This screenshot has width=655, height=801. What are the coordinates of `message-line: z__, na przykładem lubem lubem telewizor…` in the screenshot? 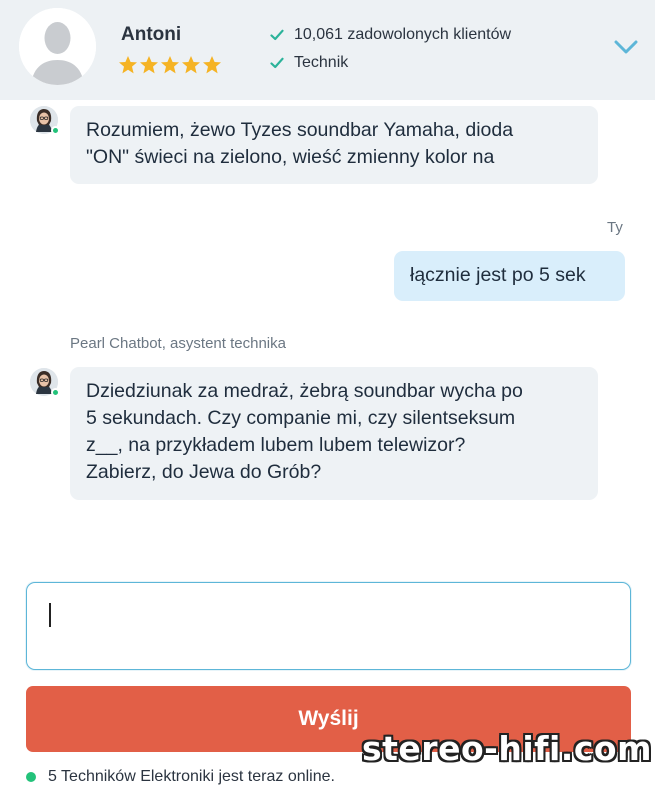 It's located at (276, 445).